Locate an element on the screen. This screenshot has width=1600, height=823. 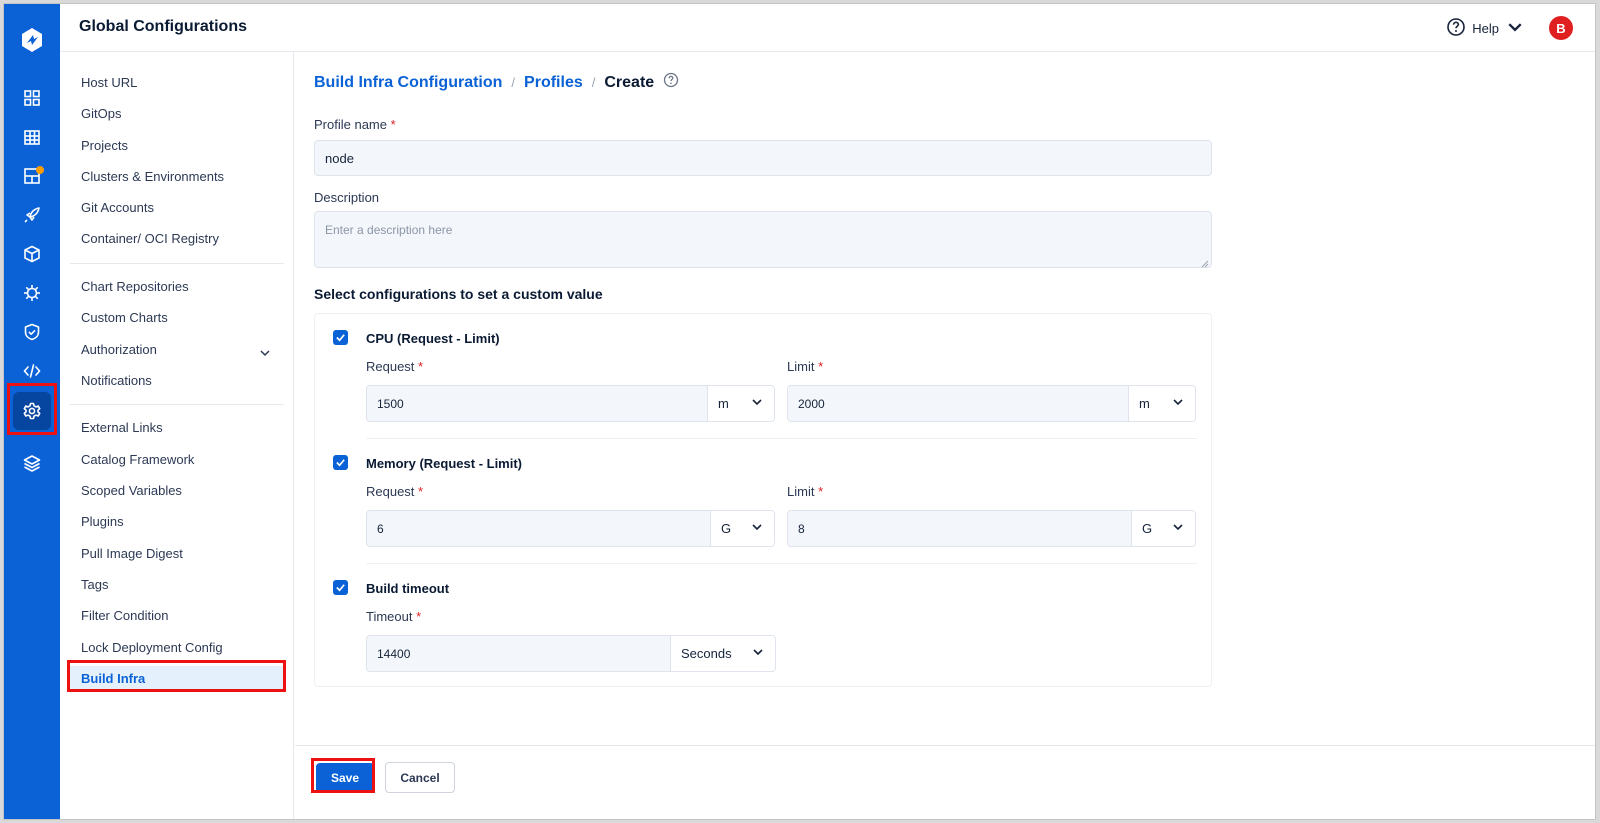
timeout-label: Timeout * is located at coordinates (393, 616).